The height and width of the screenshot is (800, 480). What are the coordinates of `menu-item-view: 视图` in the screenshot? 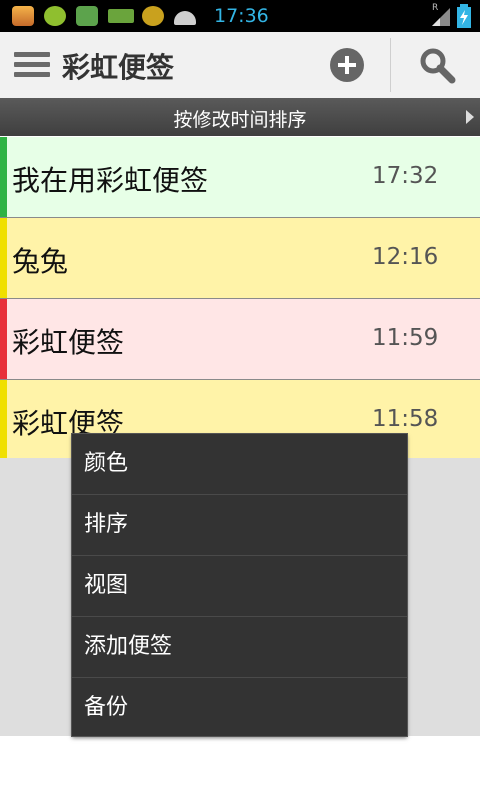 It's located at (239, 586).